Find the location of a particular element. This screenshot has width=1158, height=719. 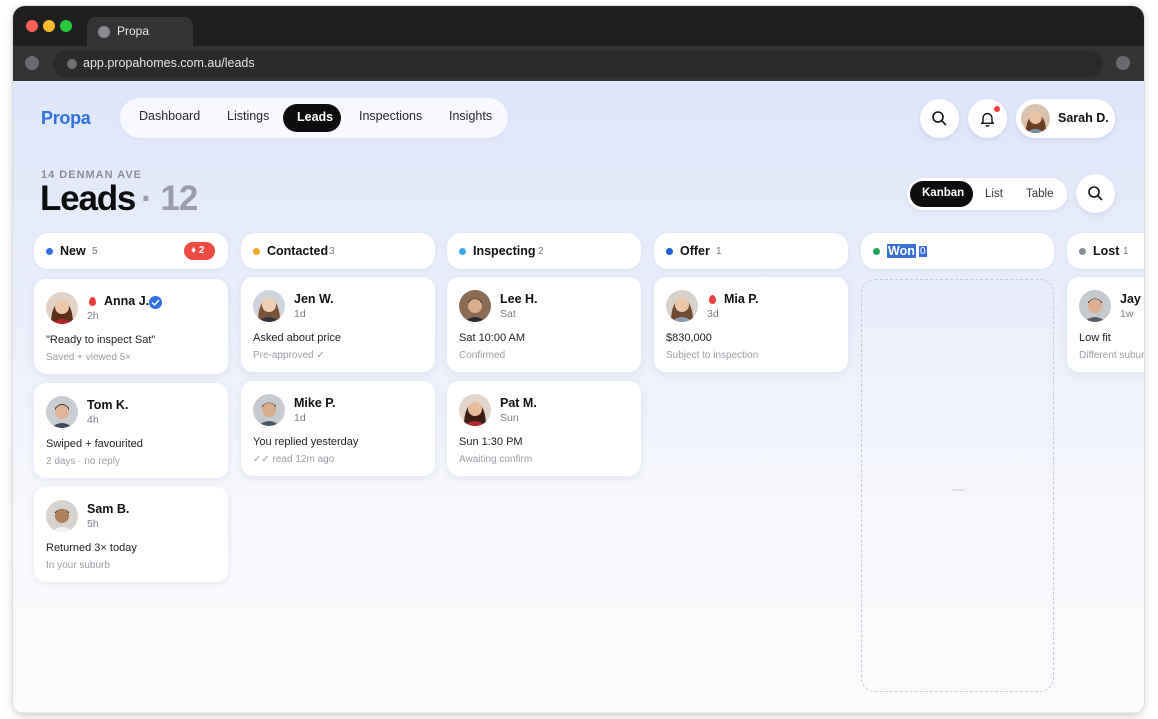

lead-summary: Swiped + favourited is located at coordinates (94, 444).